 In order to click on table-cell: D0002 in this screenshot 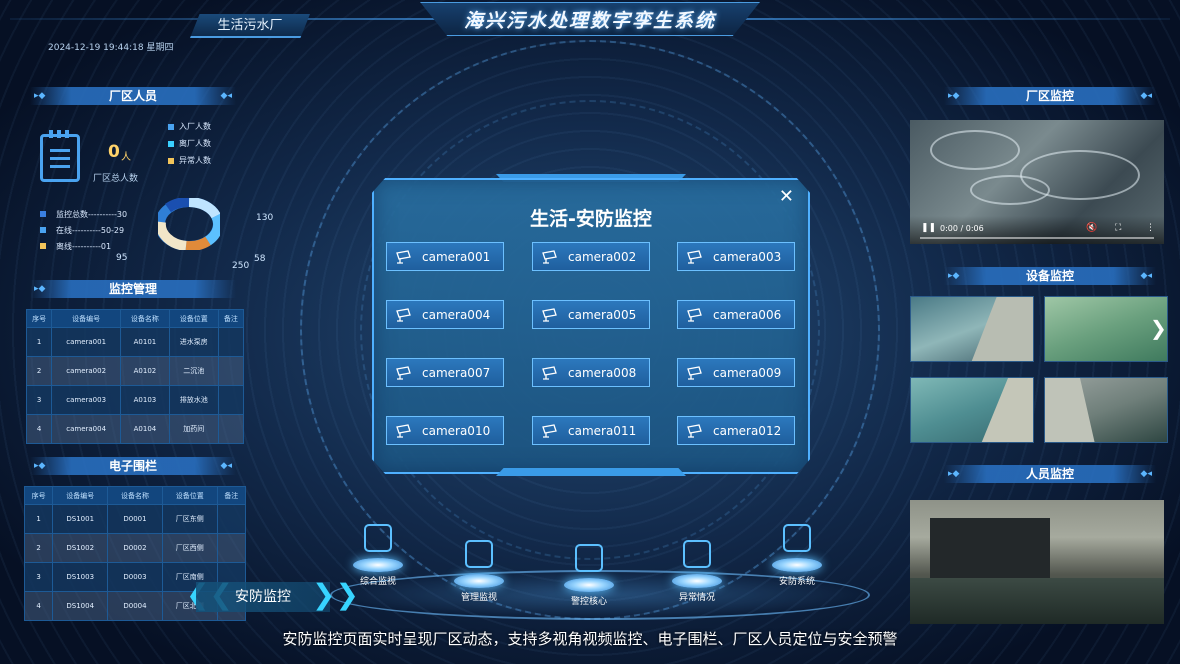, I will do `click(135, 548)`.